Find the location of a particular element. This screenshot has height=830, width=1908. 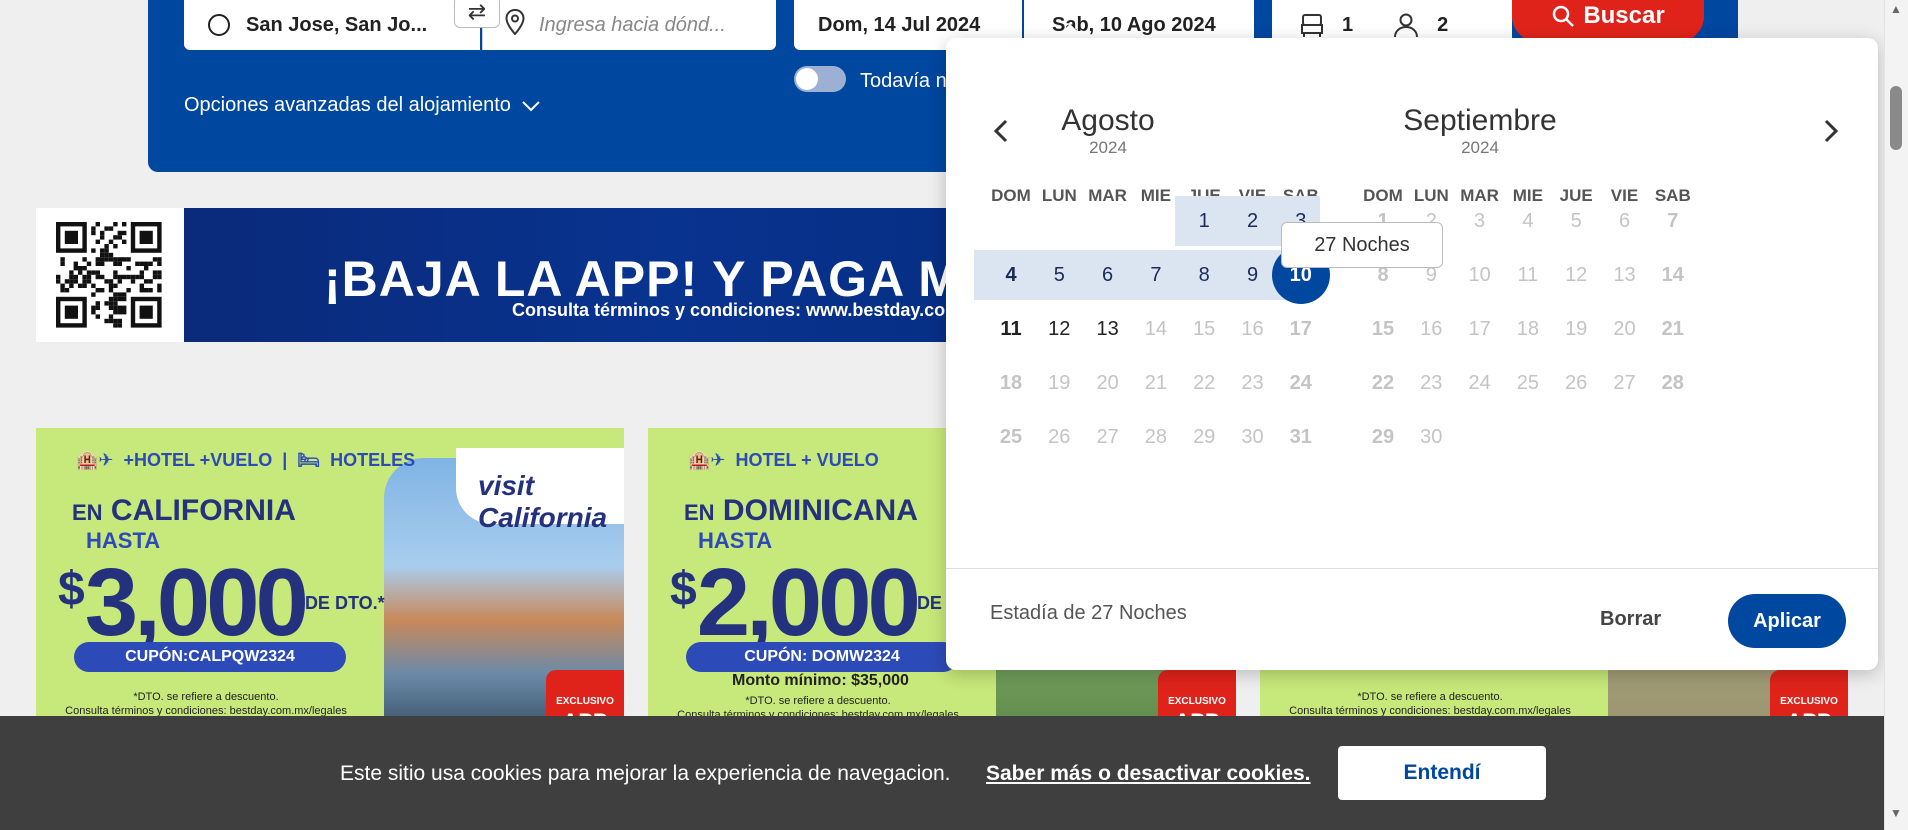

search-button: Buscar is located at coordinates (1608, 21).